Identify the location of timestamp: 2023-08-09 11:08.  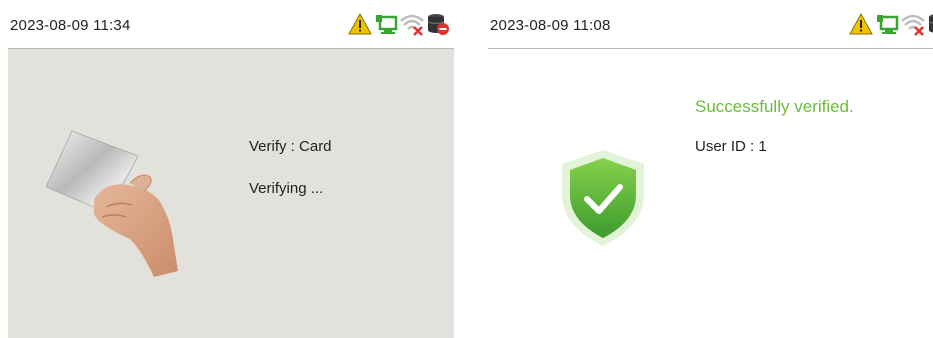
(550, 25).